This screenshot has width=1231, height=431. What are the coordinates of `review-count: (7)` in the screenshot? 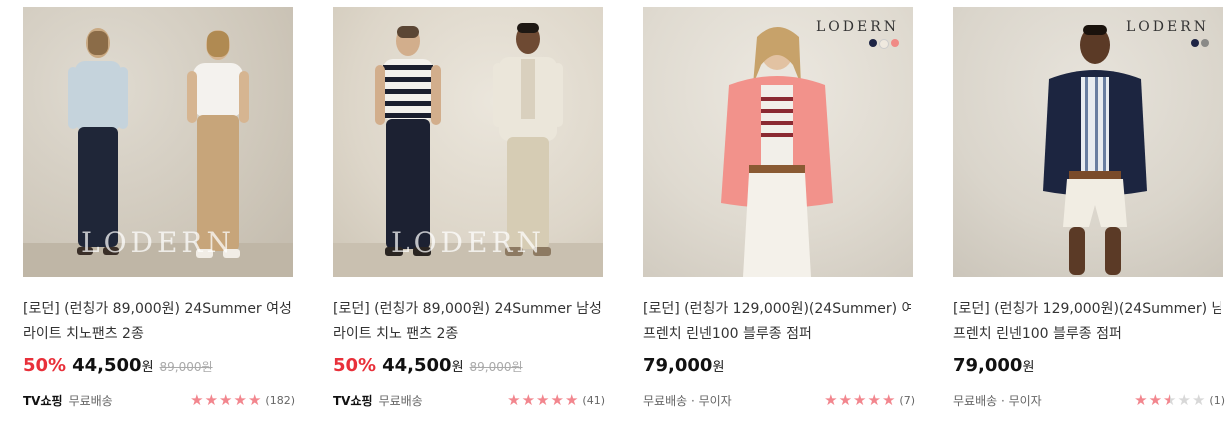 It's located at (907, 400).